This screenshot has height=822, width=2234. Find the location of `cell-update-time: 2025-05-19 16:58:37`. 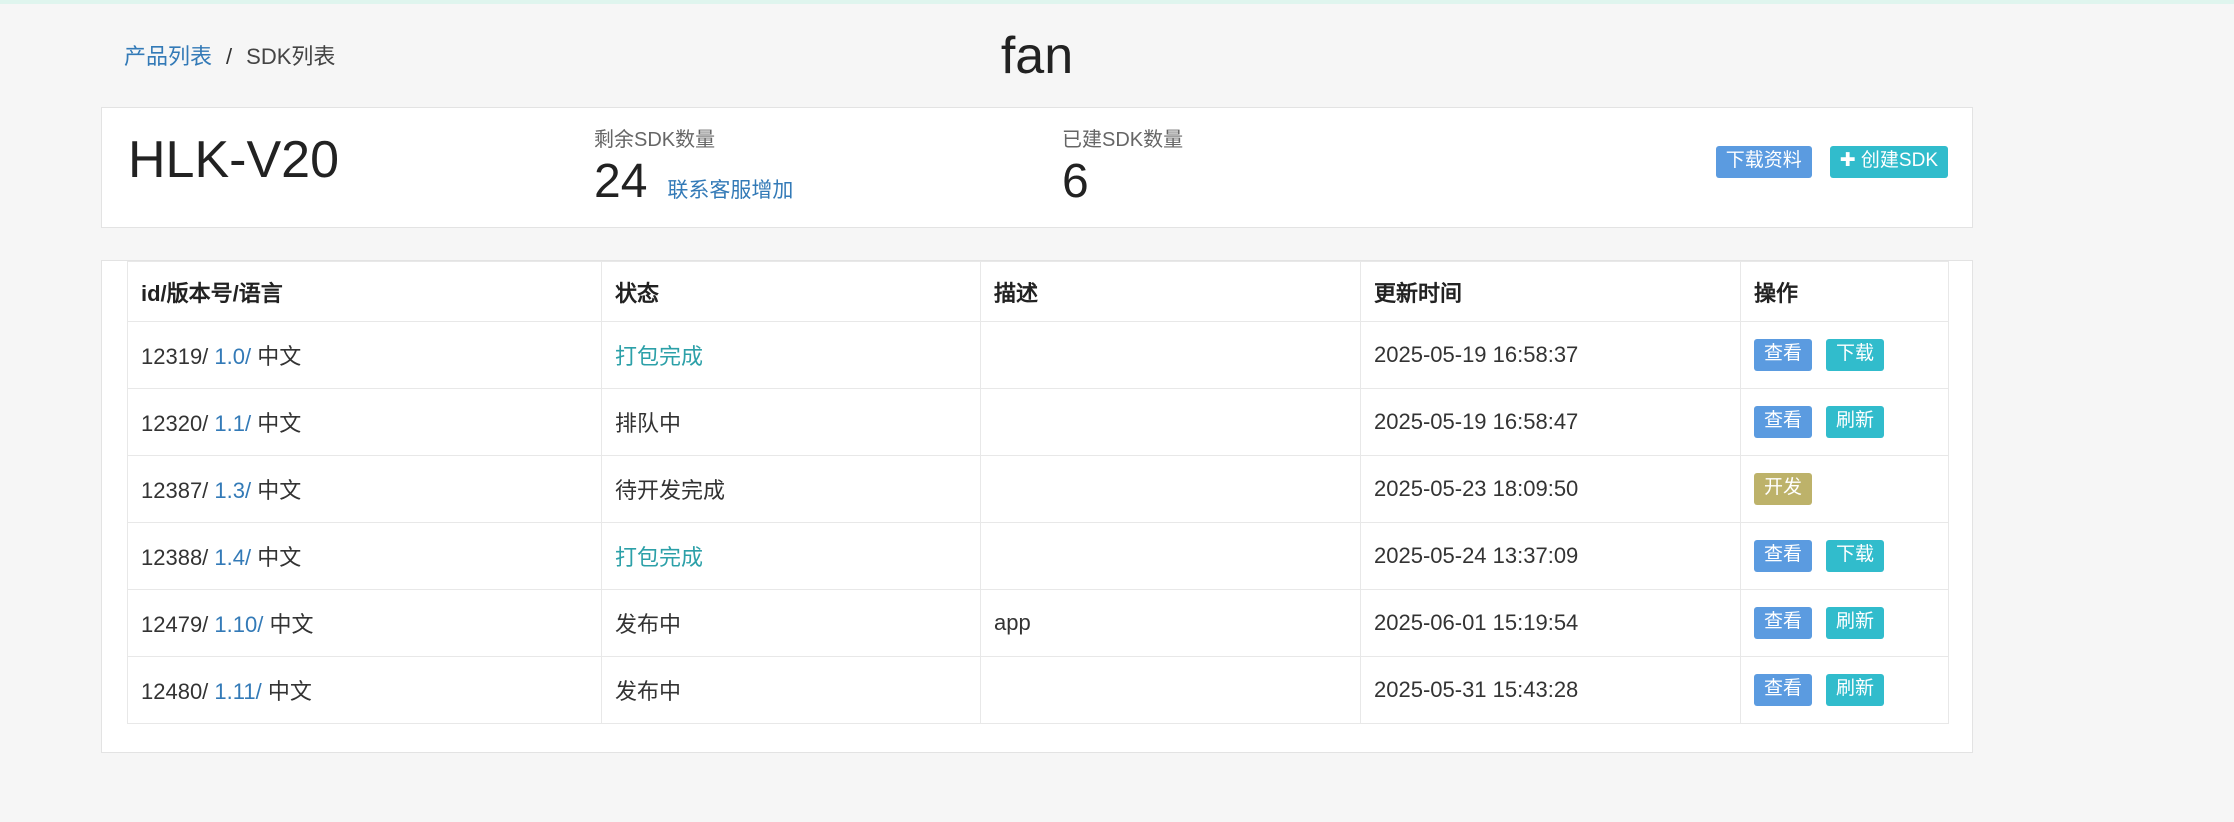

cell-update-time: 2025-05-19 16:58:37 is located at coordinates (1550, 355).